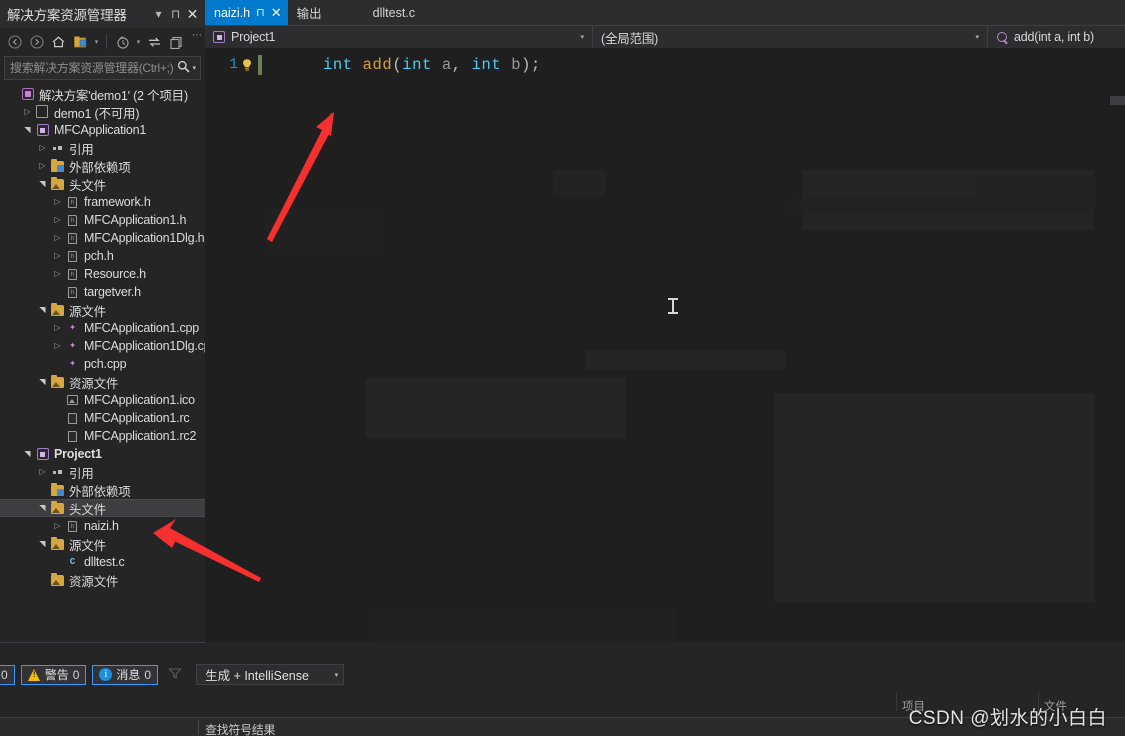 Image resolution: width=1125 pixels, height=736 pixels. I want to click on search-icon, so click(183, 68).